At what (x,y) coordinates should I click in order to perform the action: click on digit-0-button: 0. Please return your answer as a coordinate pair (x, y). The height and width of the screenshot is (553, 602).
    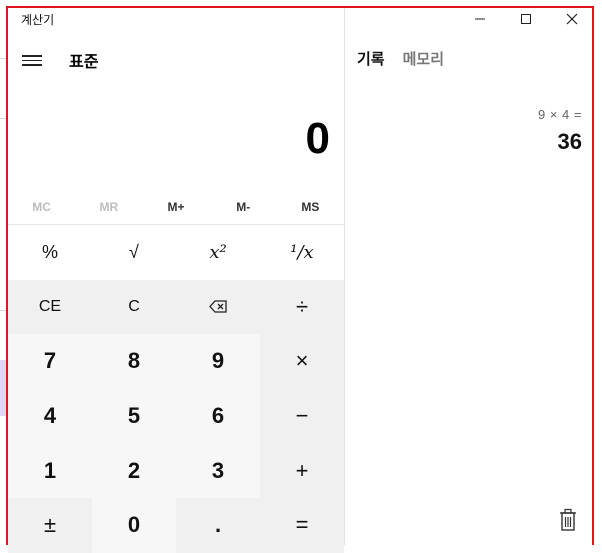
    Looking at the image, I should click on (134, 525).